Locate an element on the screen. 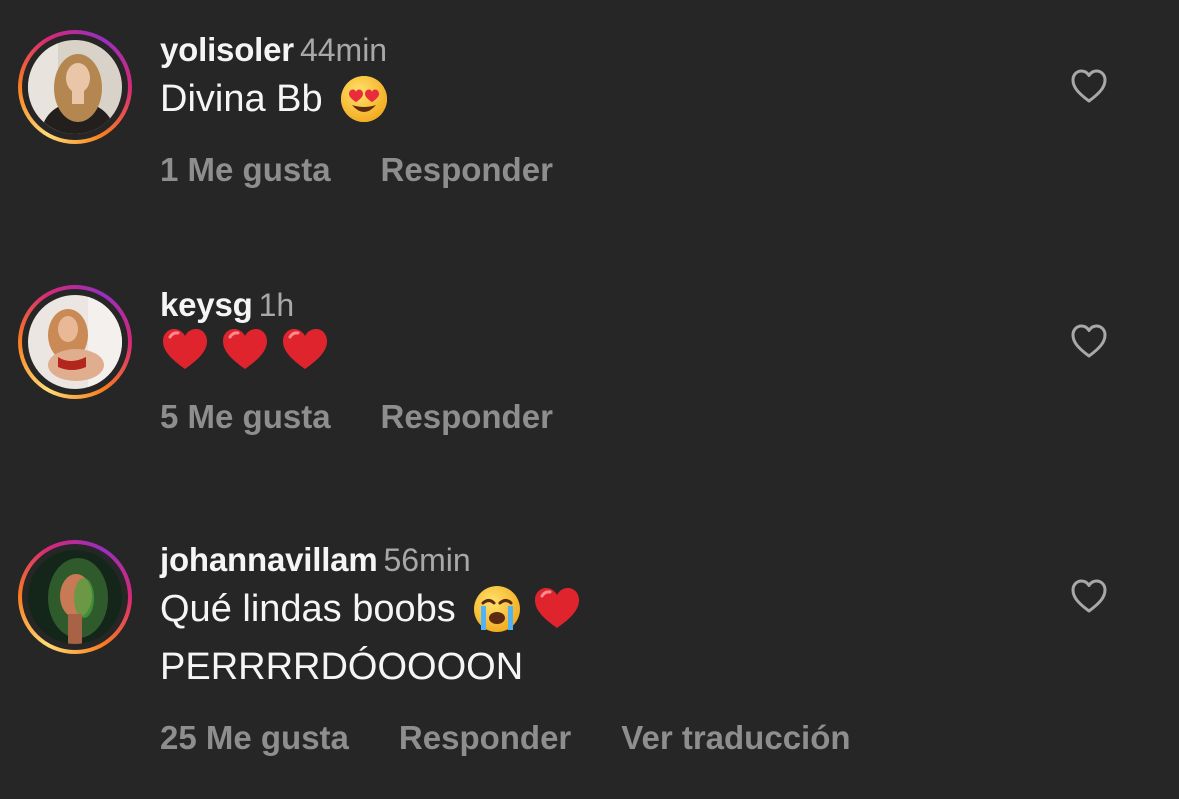 The width and height of the screenshot is (1179, 799). comment-text: Divina Bb is located at coordinates (590, 99).